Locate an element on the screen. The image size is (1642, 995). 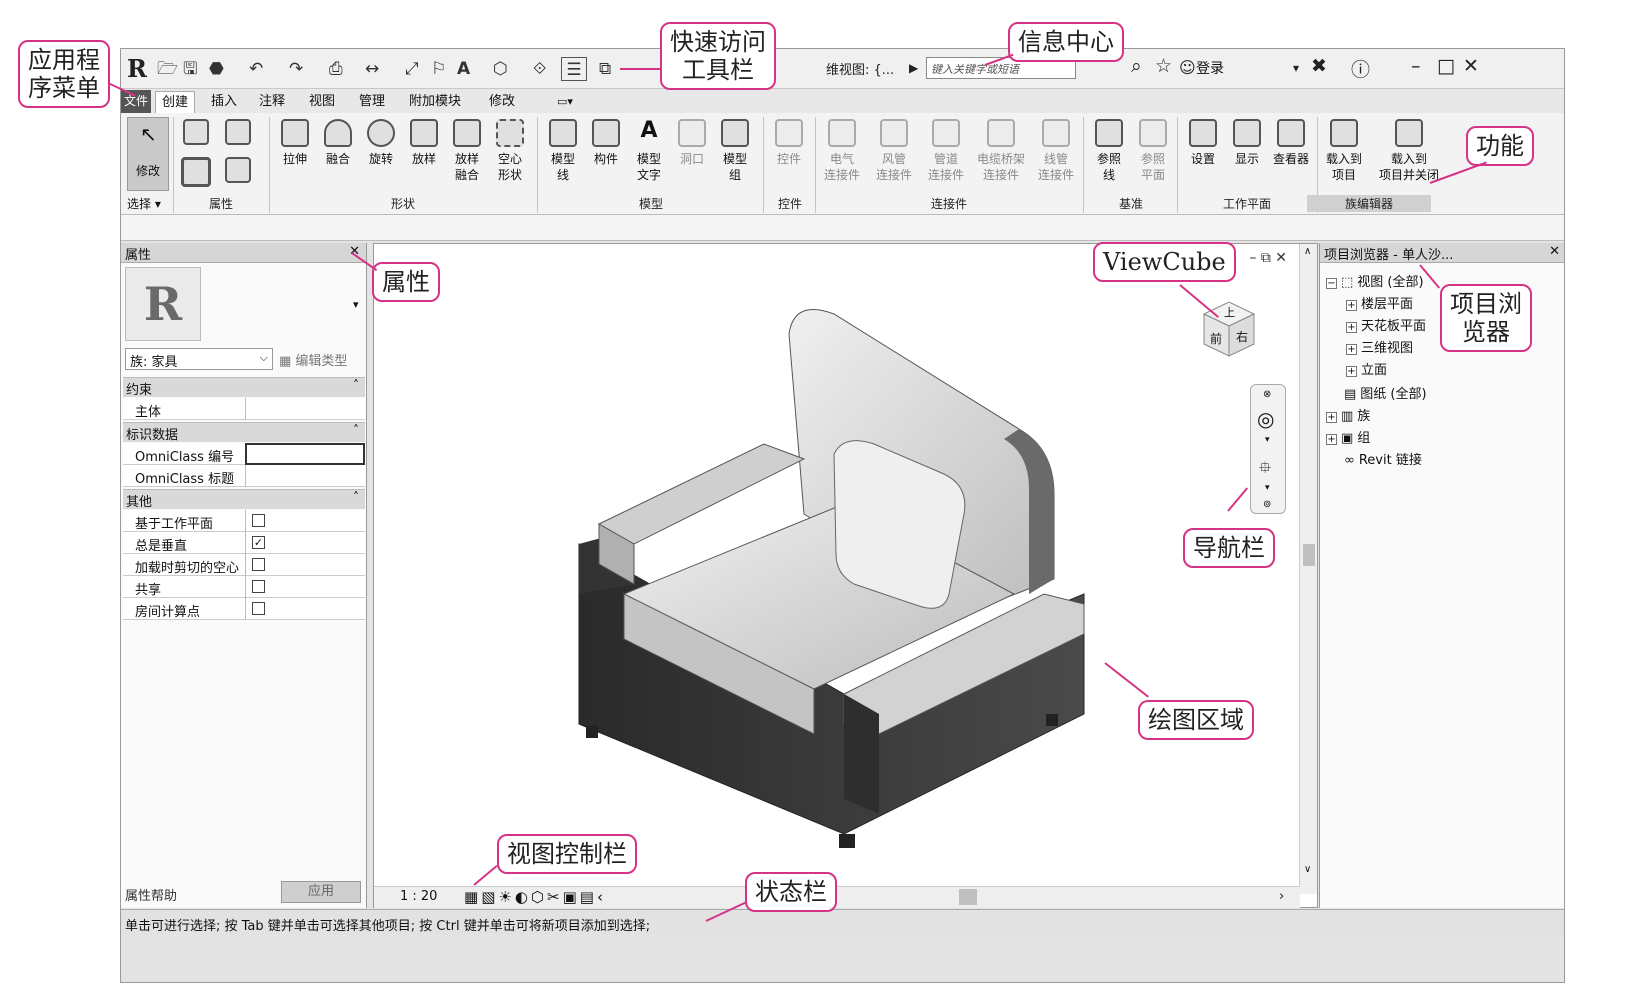
extrusion-button: 拉伸 is located at coordinates (295, 143).